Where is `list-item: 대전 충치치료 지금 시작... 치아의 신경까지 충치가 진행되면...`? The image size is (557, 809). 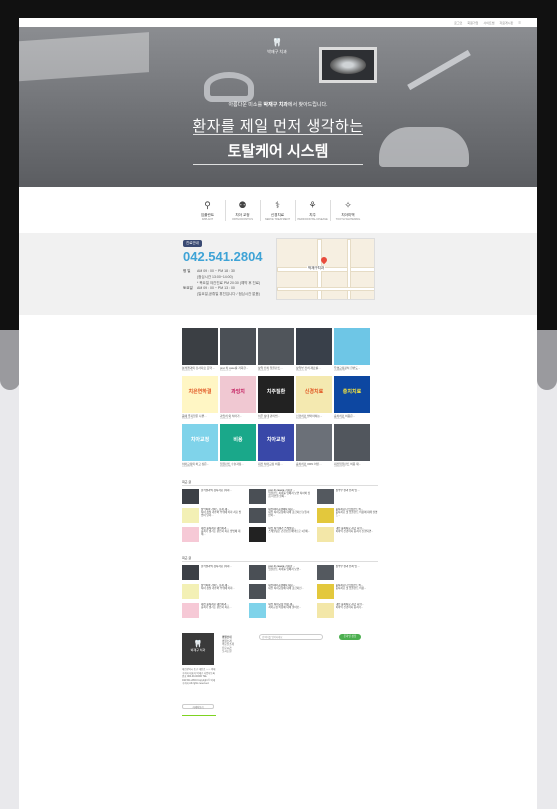 list-item: 대전 충치치료 지금 시작... 치아의 신경까지 충치가 진행되면... is located at coordinates (347, 534).